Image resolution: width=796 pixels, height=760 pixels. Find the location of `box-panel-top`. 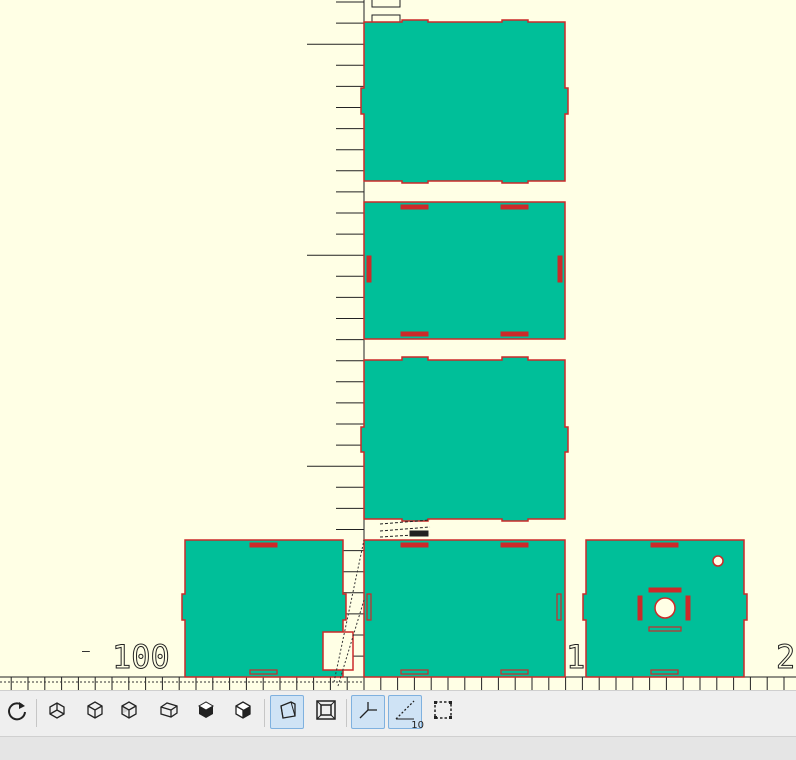

box-panel-top is located at coordinates (464, 101).